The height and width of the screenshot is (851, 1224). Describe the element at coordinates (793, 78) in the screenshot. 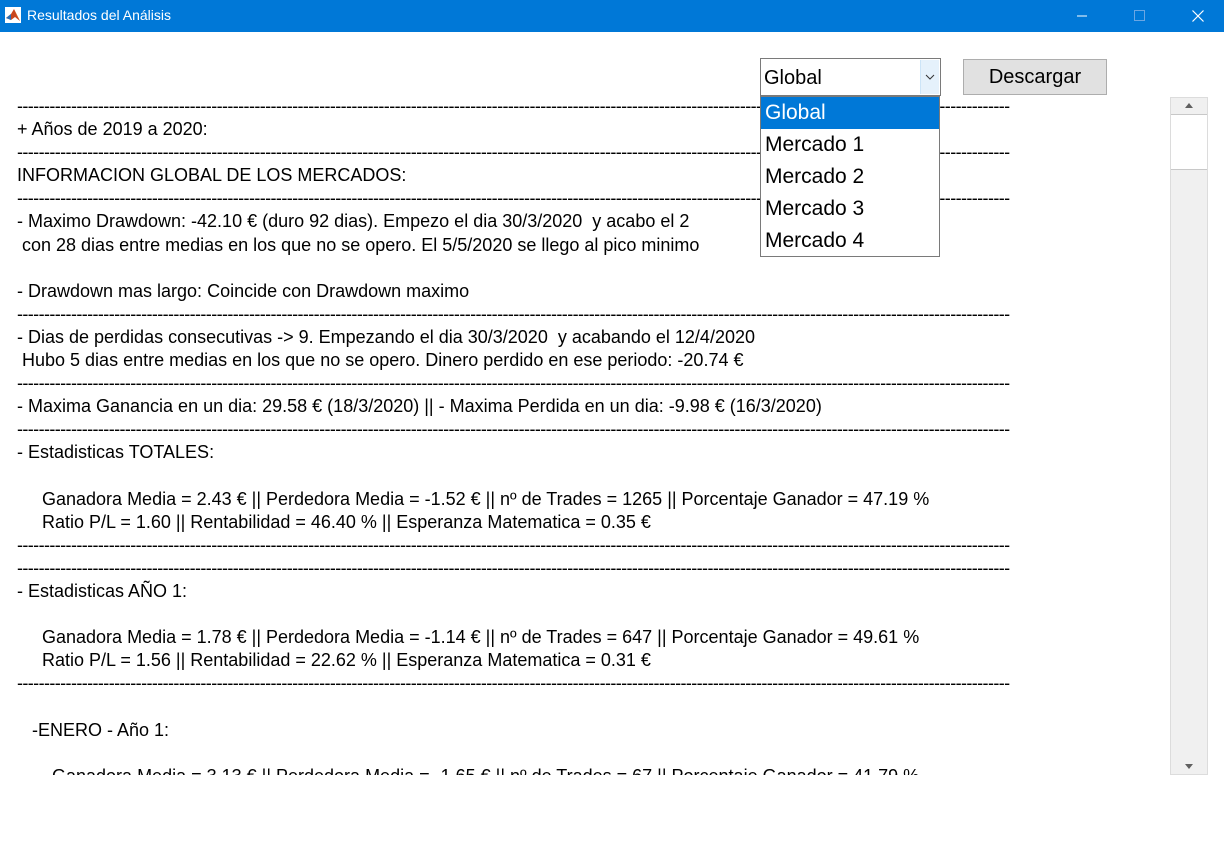

I see `market-select-value: Global` at that location.